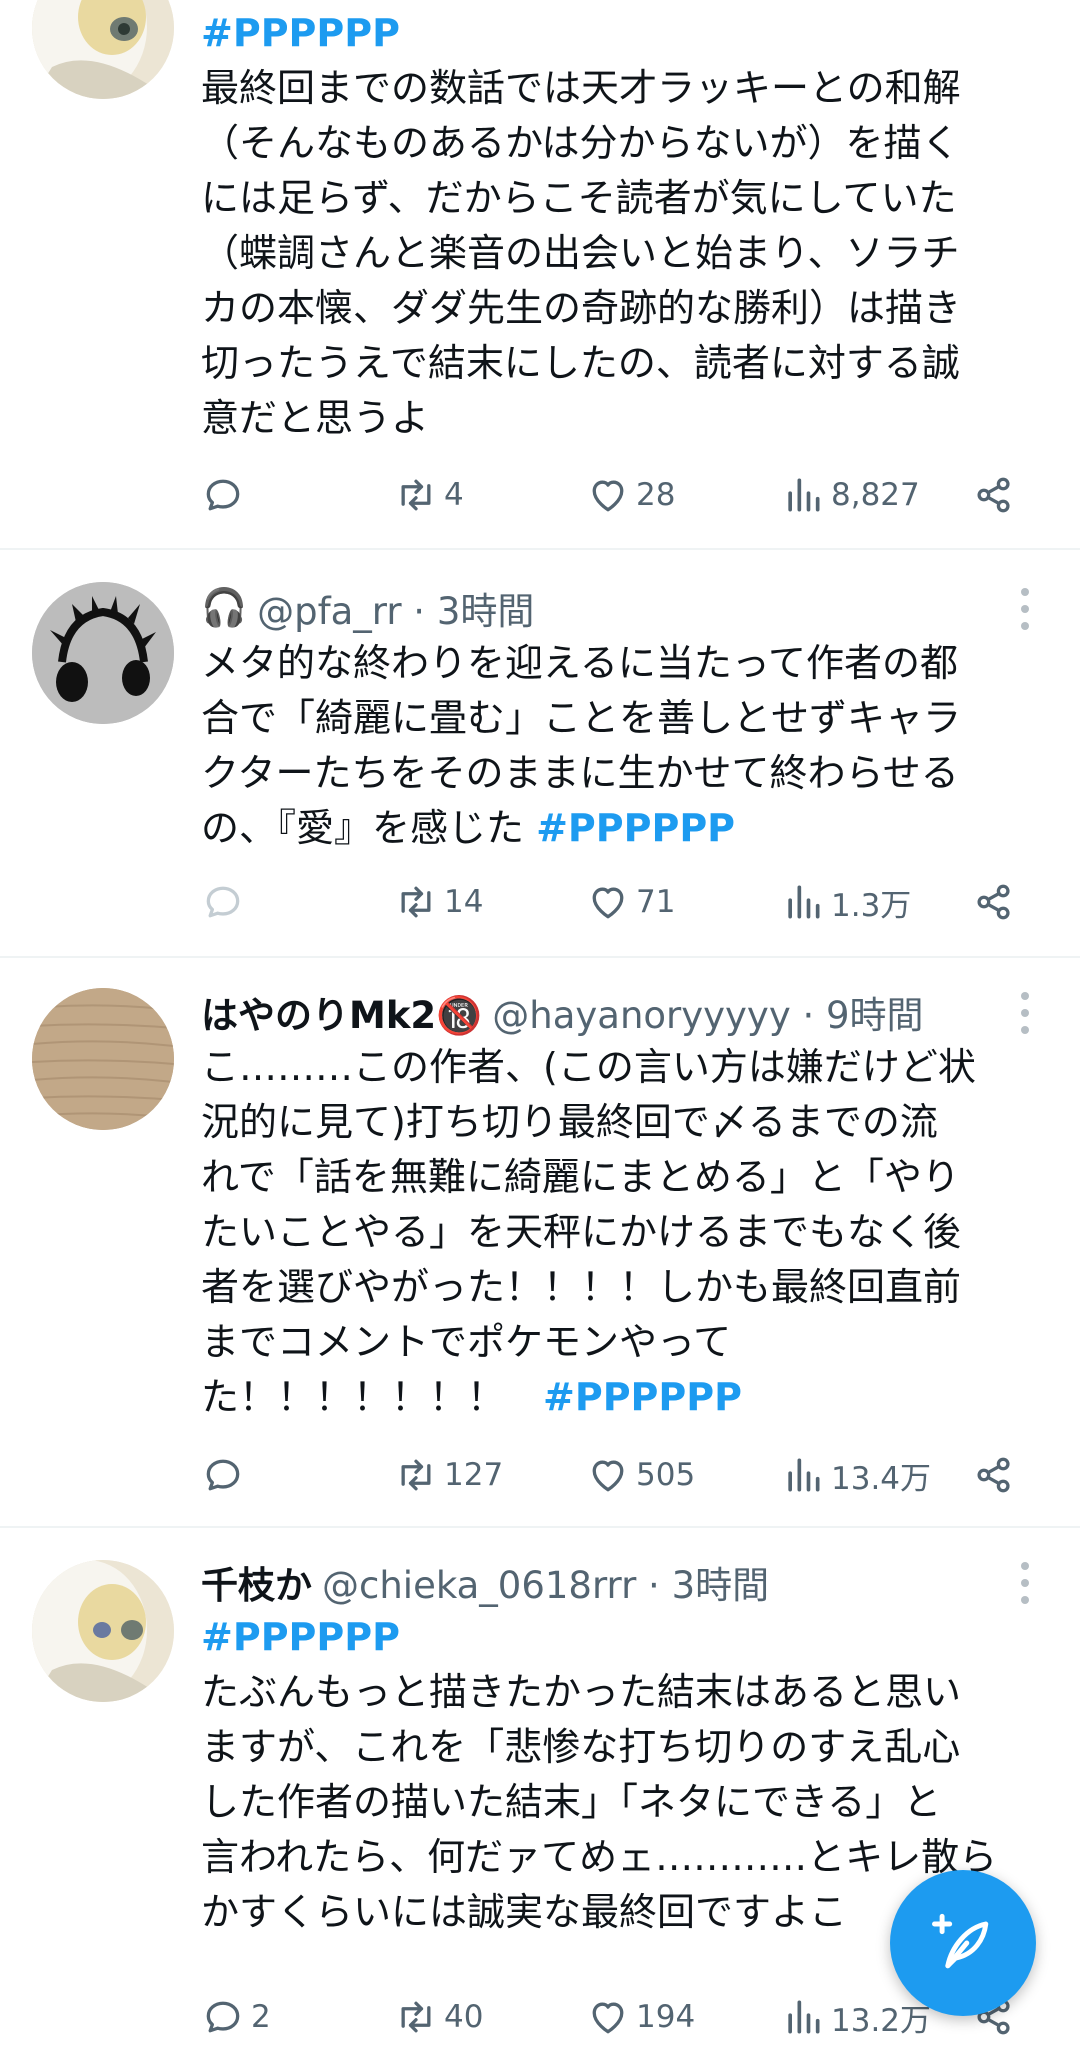 Image resolution: width=1080 pixels, height=2056 pixels. What do you see at coordinates (656, 495) in the screenshot?
I see `like-count: 28` at bounding box center [656, 495].